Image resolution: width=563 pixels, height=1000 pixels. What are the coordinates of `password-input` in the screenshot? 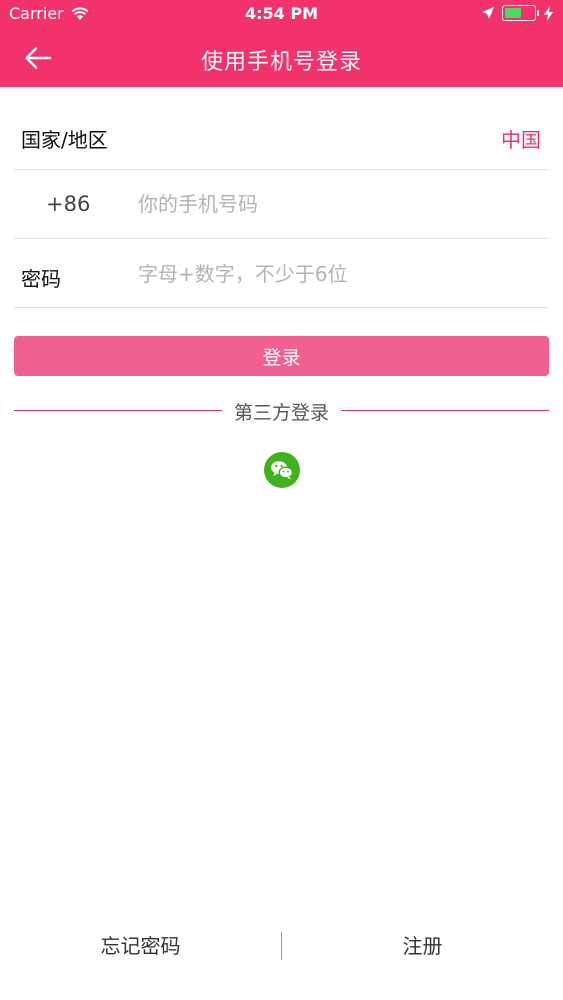 It's located at (338, 274).